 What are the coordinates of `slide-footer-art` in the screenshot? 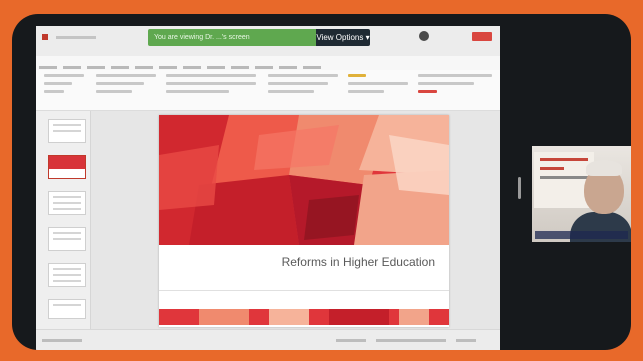 It's located at (304, 317).